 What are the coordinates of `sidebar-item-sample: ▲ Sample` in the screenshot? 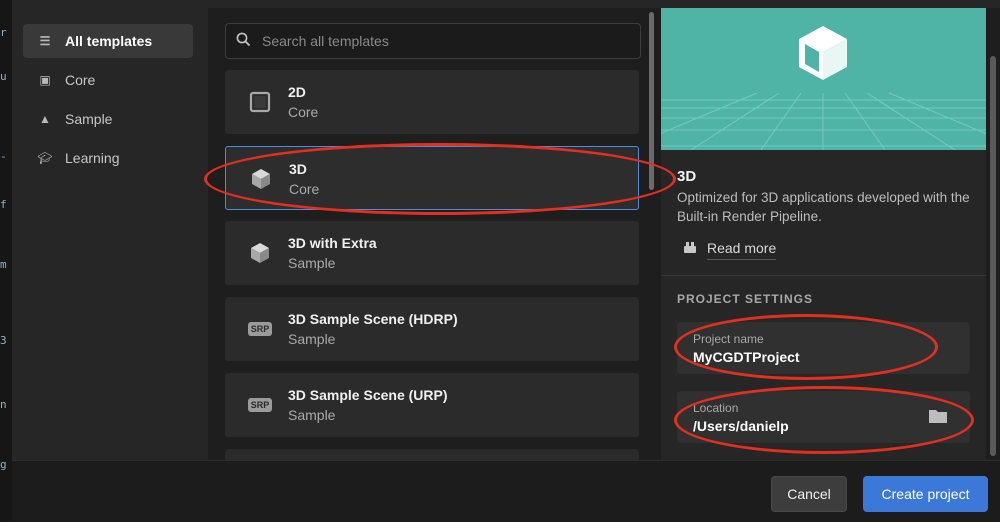 It's located at (108, 119).